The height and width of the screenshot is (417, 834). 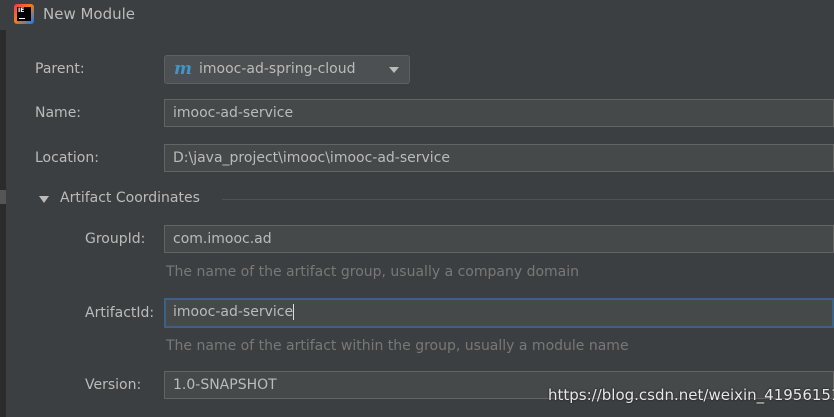 What do you see at coordinates (499, 313) in the screenshot?
I see `artifactid-field: imooc-ad-service` at bounding box center [499, 313].